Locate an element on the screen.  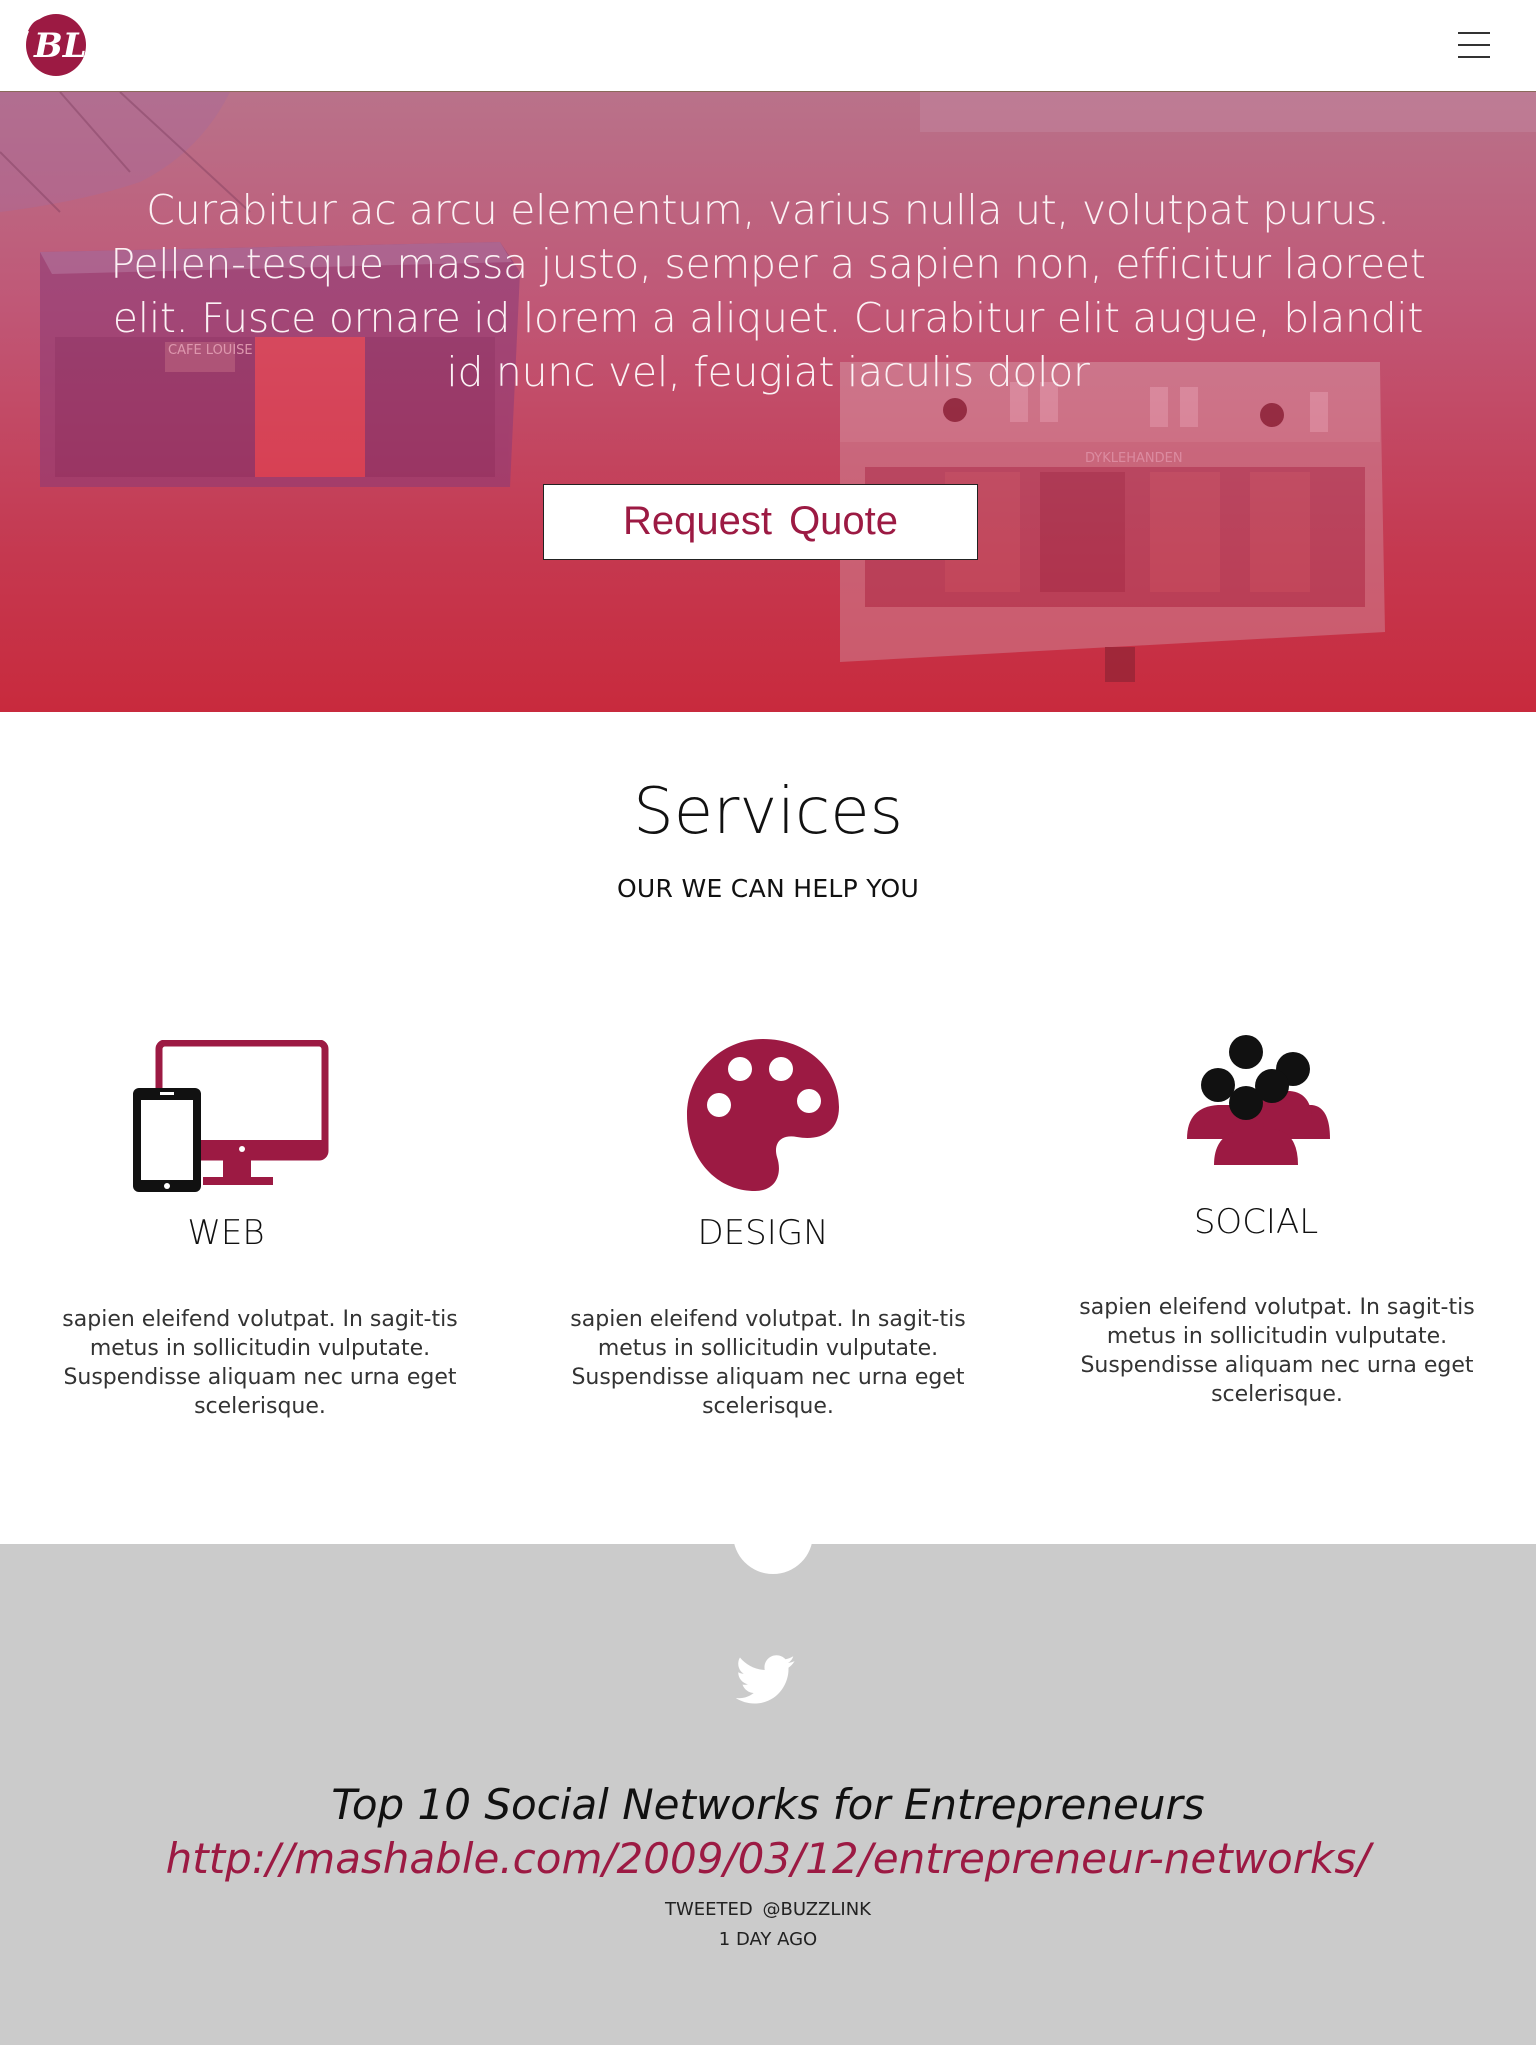
request-quote-button: Request Quote is located at coordinates (760, 522).